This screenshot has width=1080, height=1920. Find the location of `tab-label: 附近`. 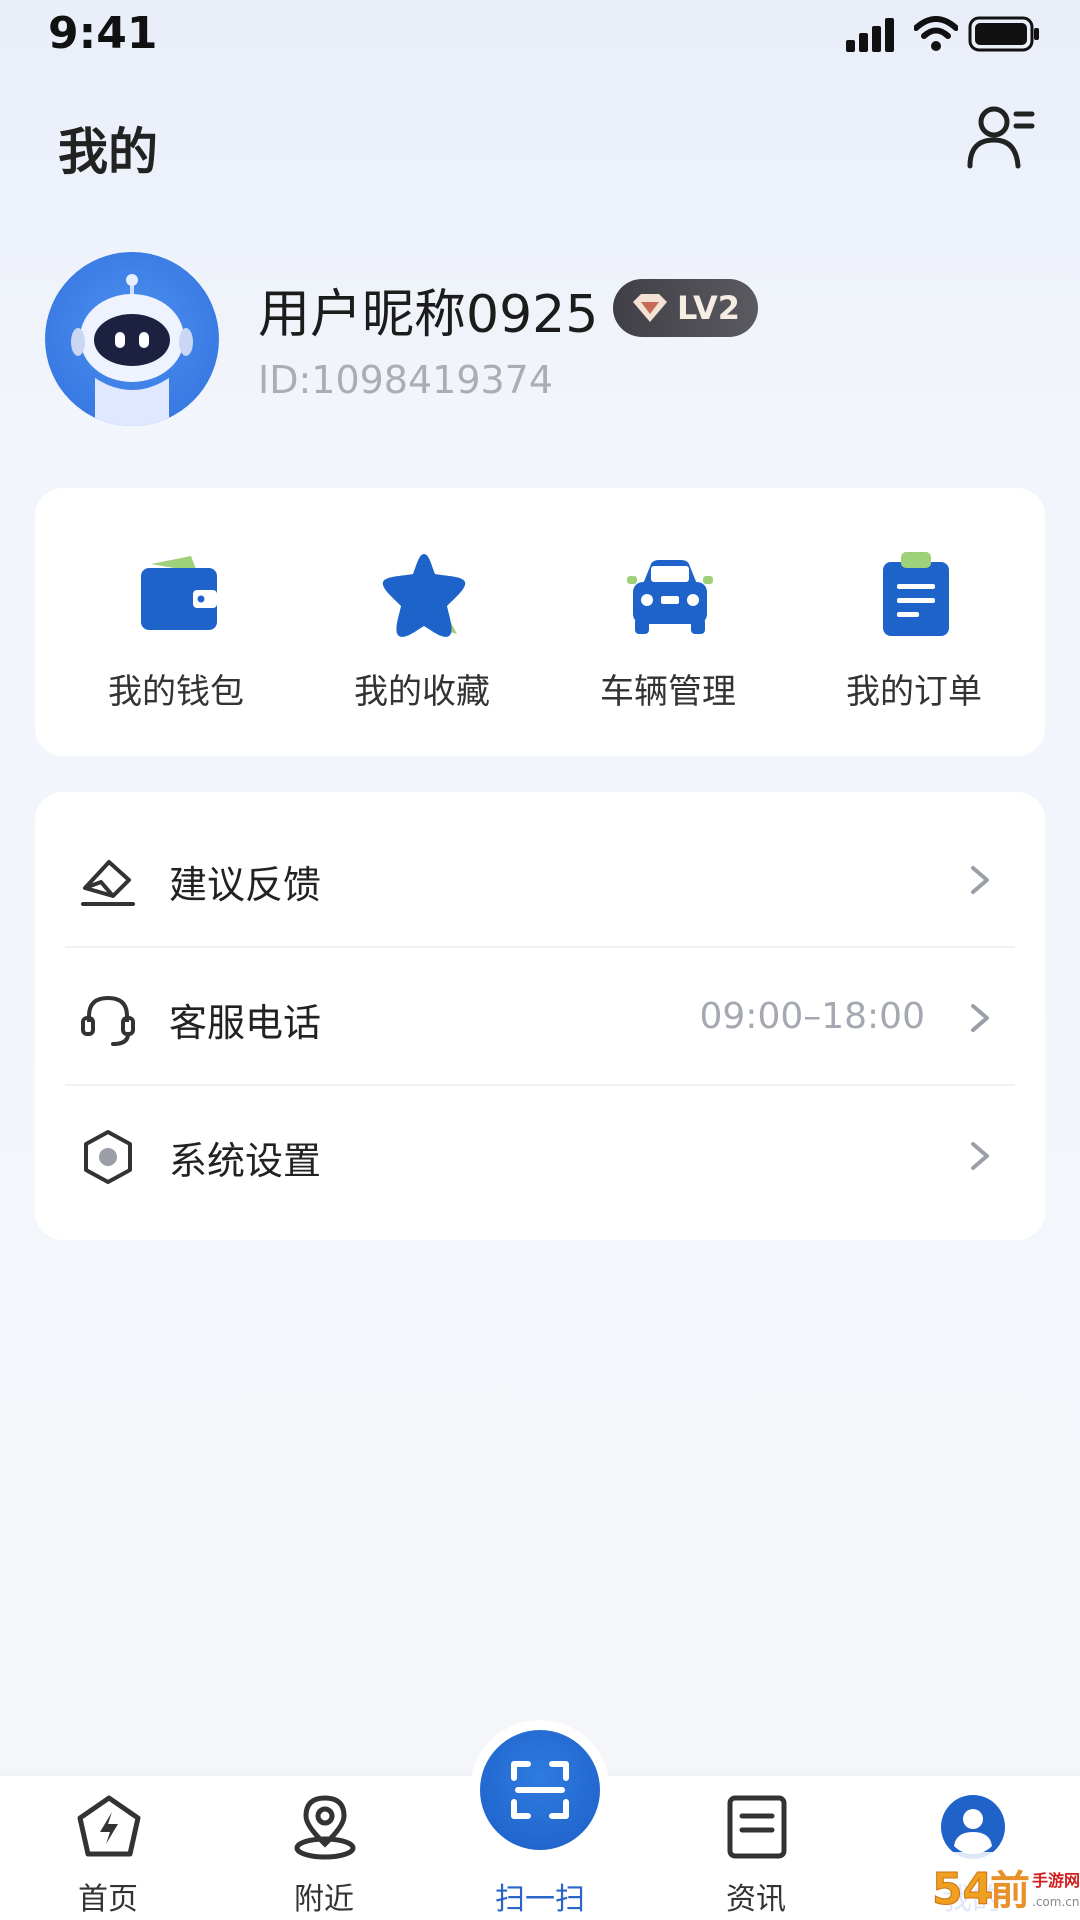

tab-label: 附近 is located at coordinates (324, 1899).